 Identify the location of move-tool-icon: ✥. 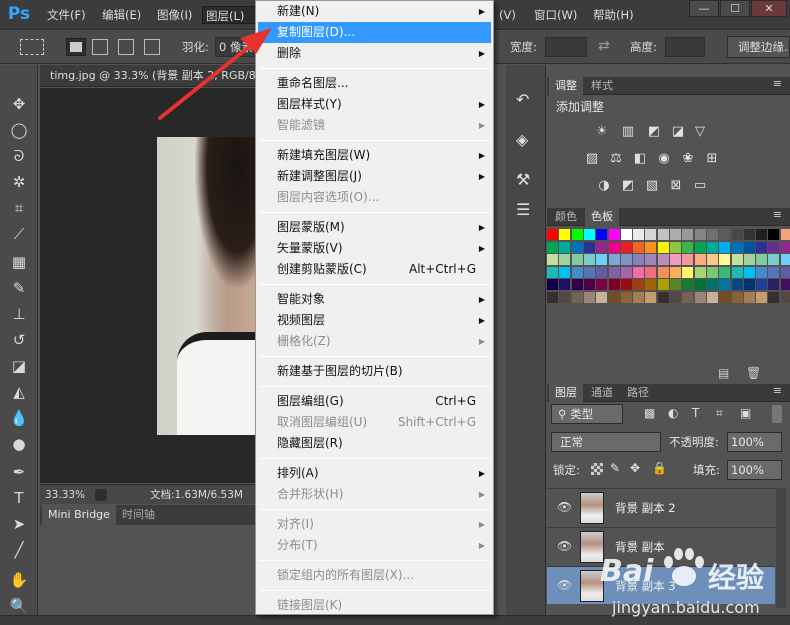
(19, 104).